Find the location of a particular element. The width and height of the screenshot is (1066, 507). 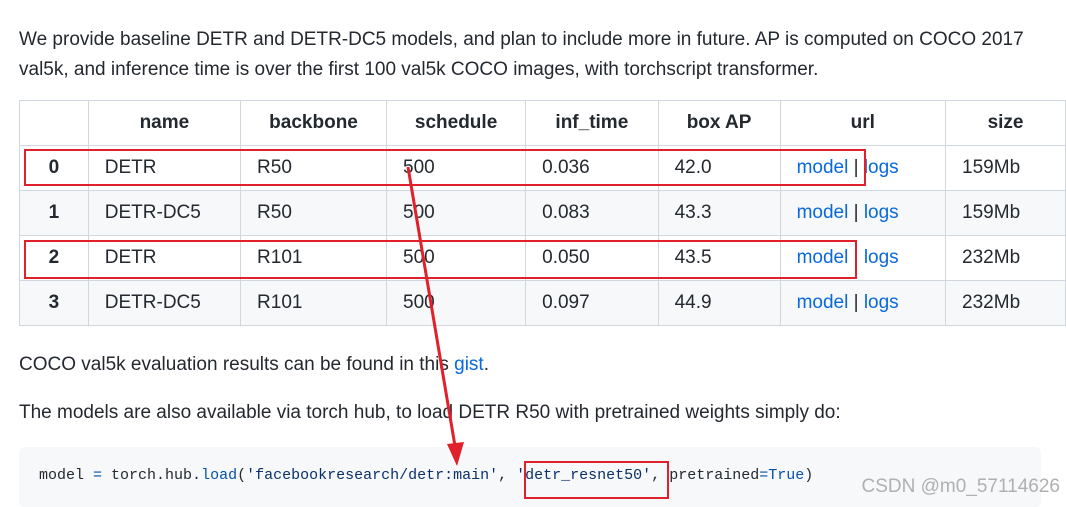

header-index is located at coordinates (54, 123).